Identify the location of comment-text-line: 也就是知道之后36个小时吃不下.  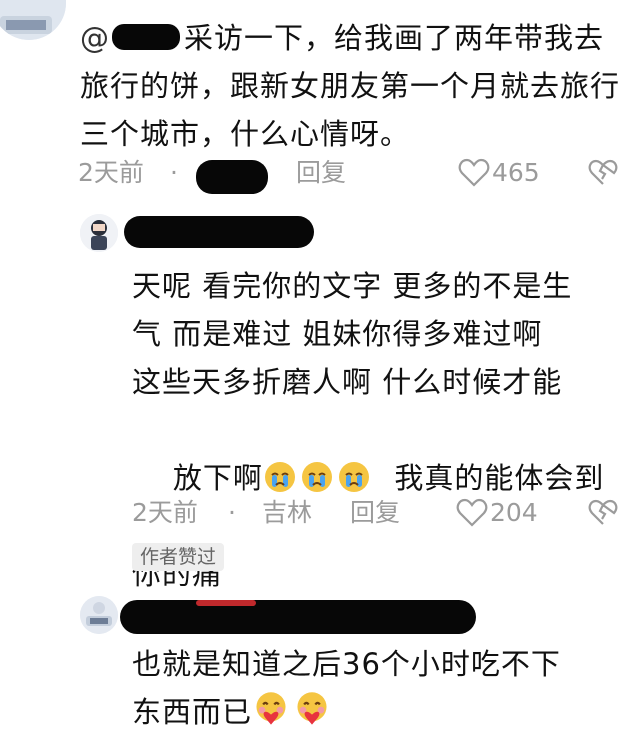
(346, 664).